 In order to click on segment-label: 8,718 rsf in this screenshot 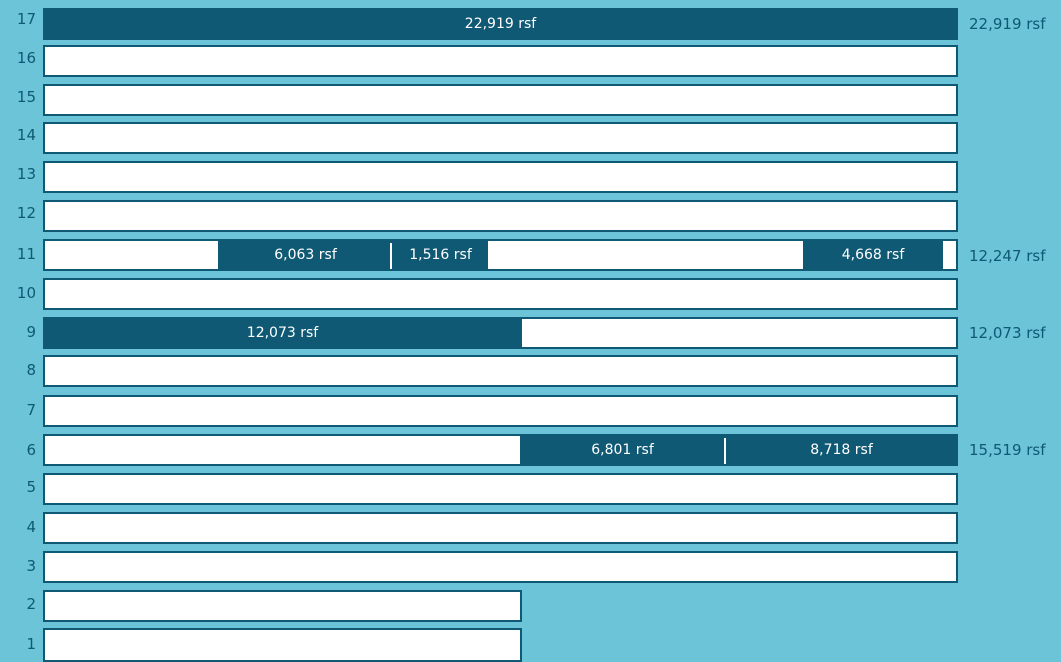, I will do `click(841, 450)`.